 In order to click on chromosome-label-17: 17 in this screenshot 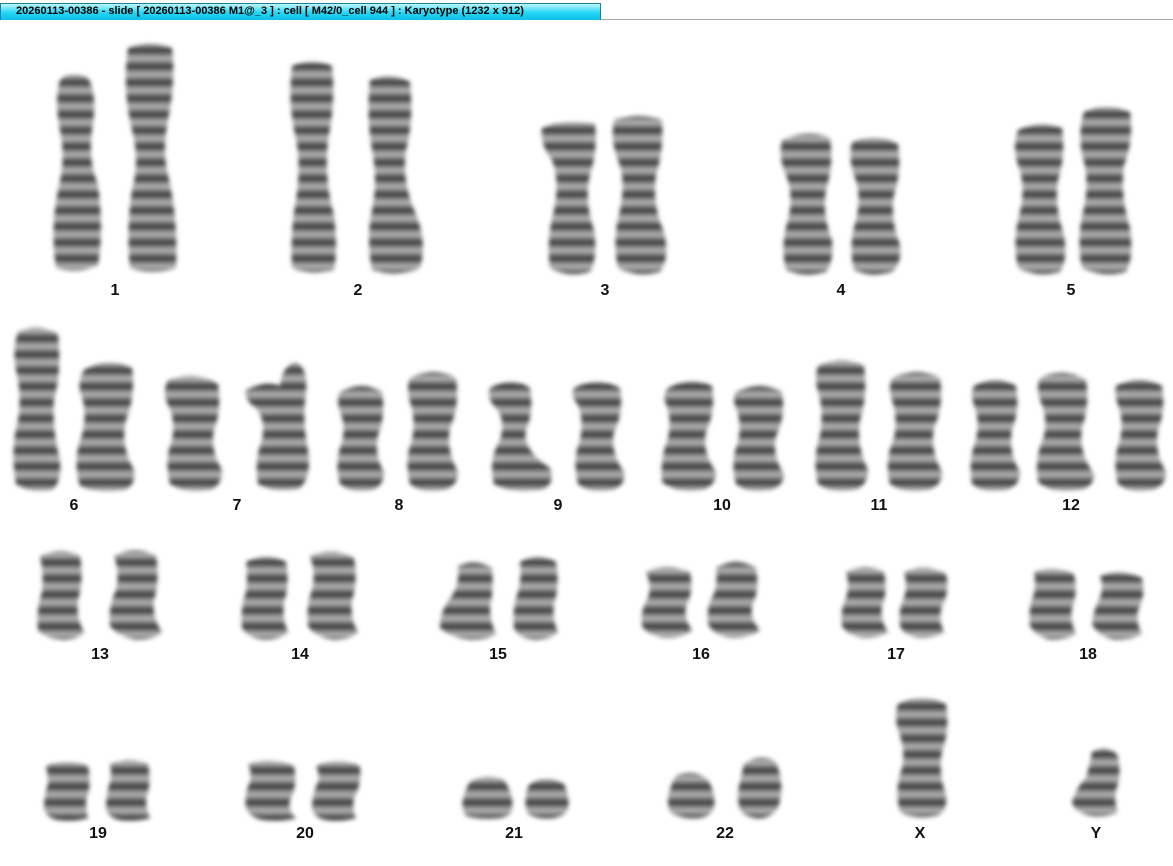, I will do `click(896, 654)`.